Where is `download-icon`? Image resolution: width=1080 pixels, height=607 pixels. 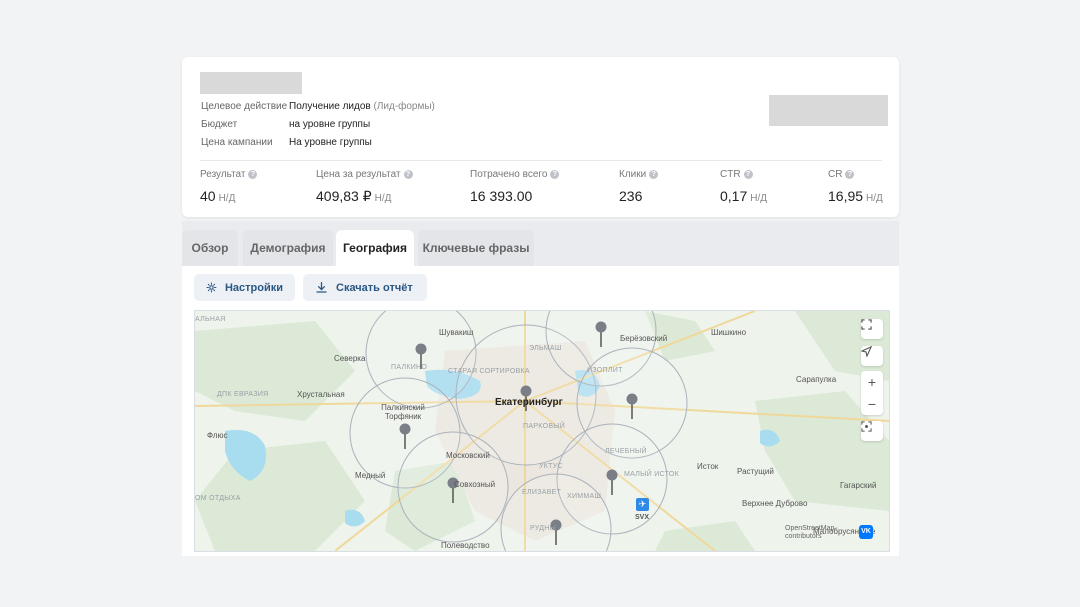 download-icon is located at coordinates (321, 287).